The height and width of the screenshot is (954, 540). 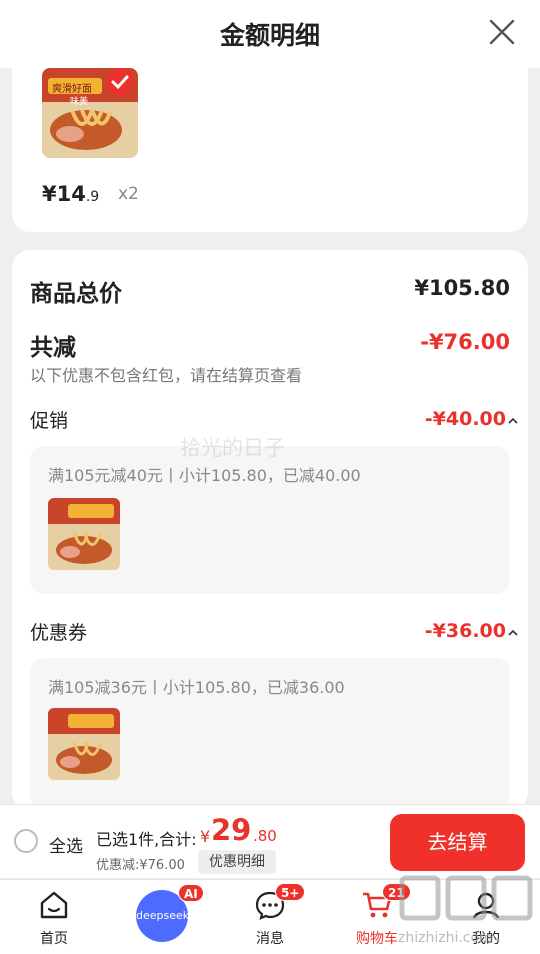 I want to click on product-image-caption: 爽滑好面, so click(x=72, y=89).